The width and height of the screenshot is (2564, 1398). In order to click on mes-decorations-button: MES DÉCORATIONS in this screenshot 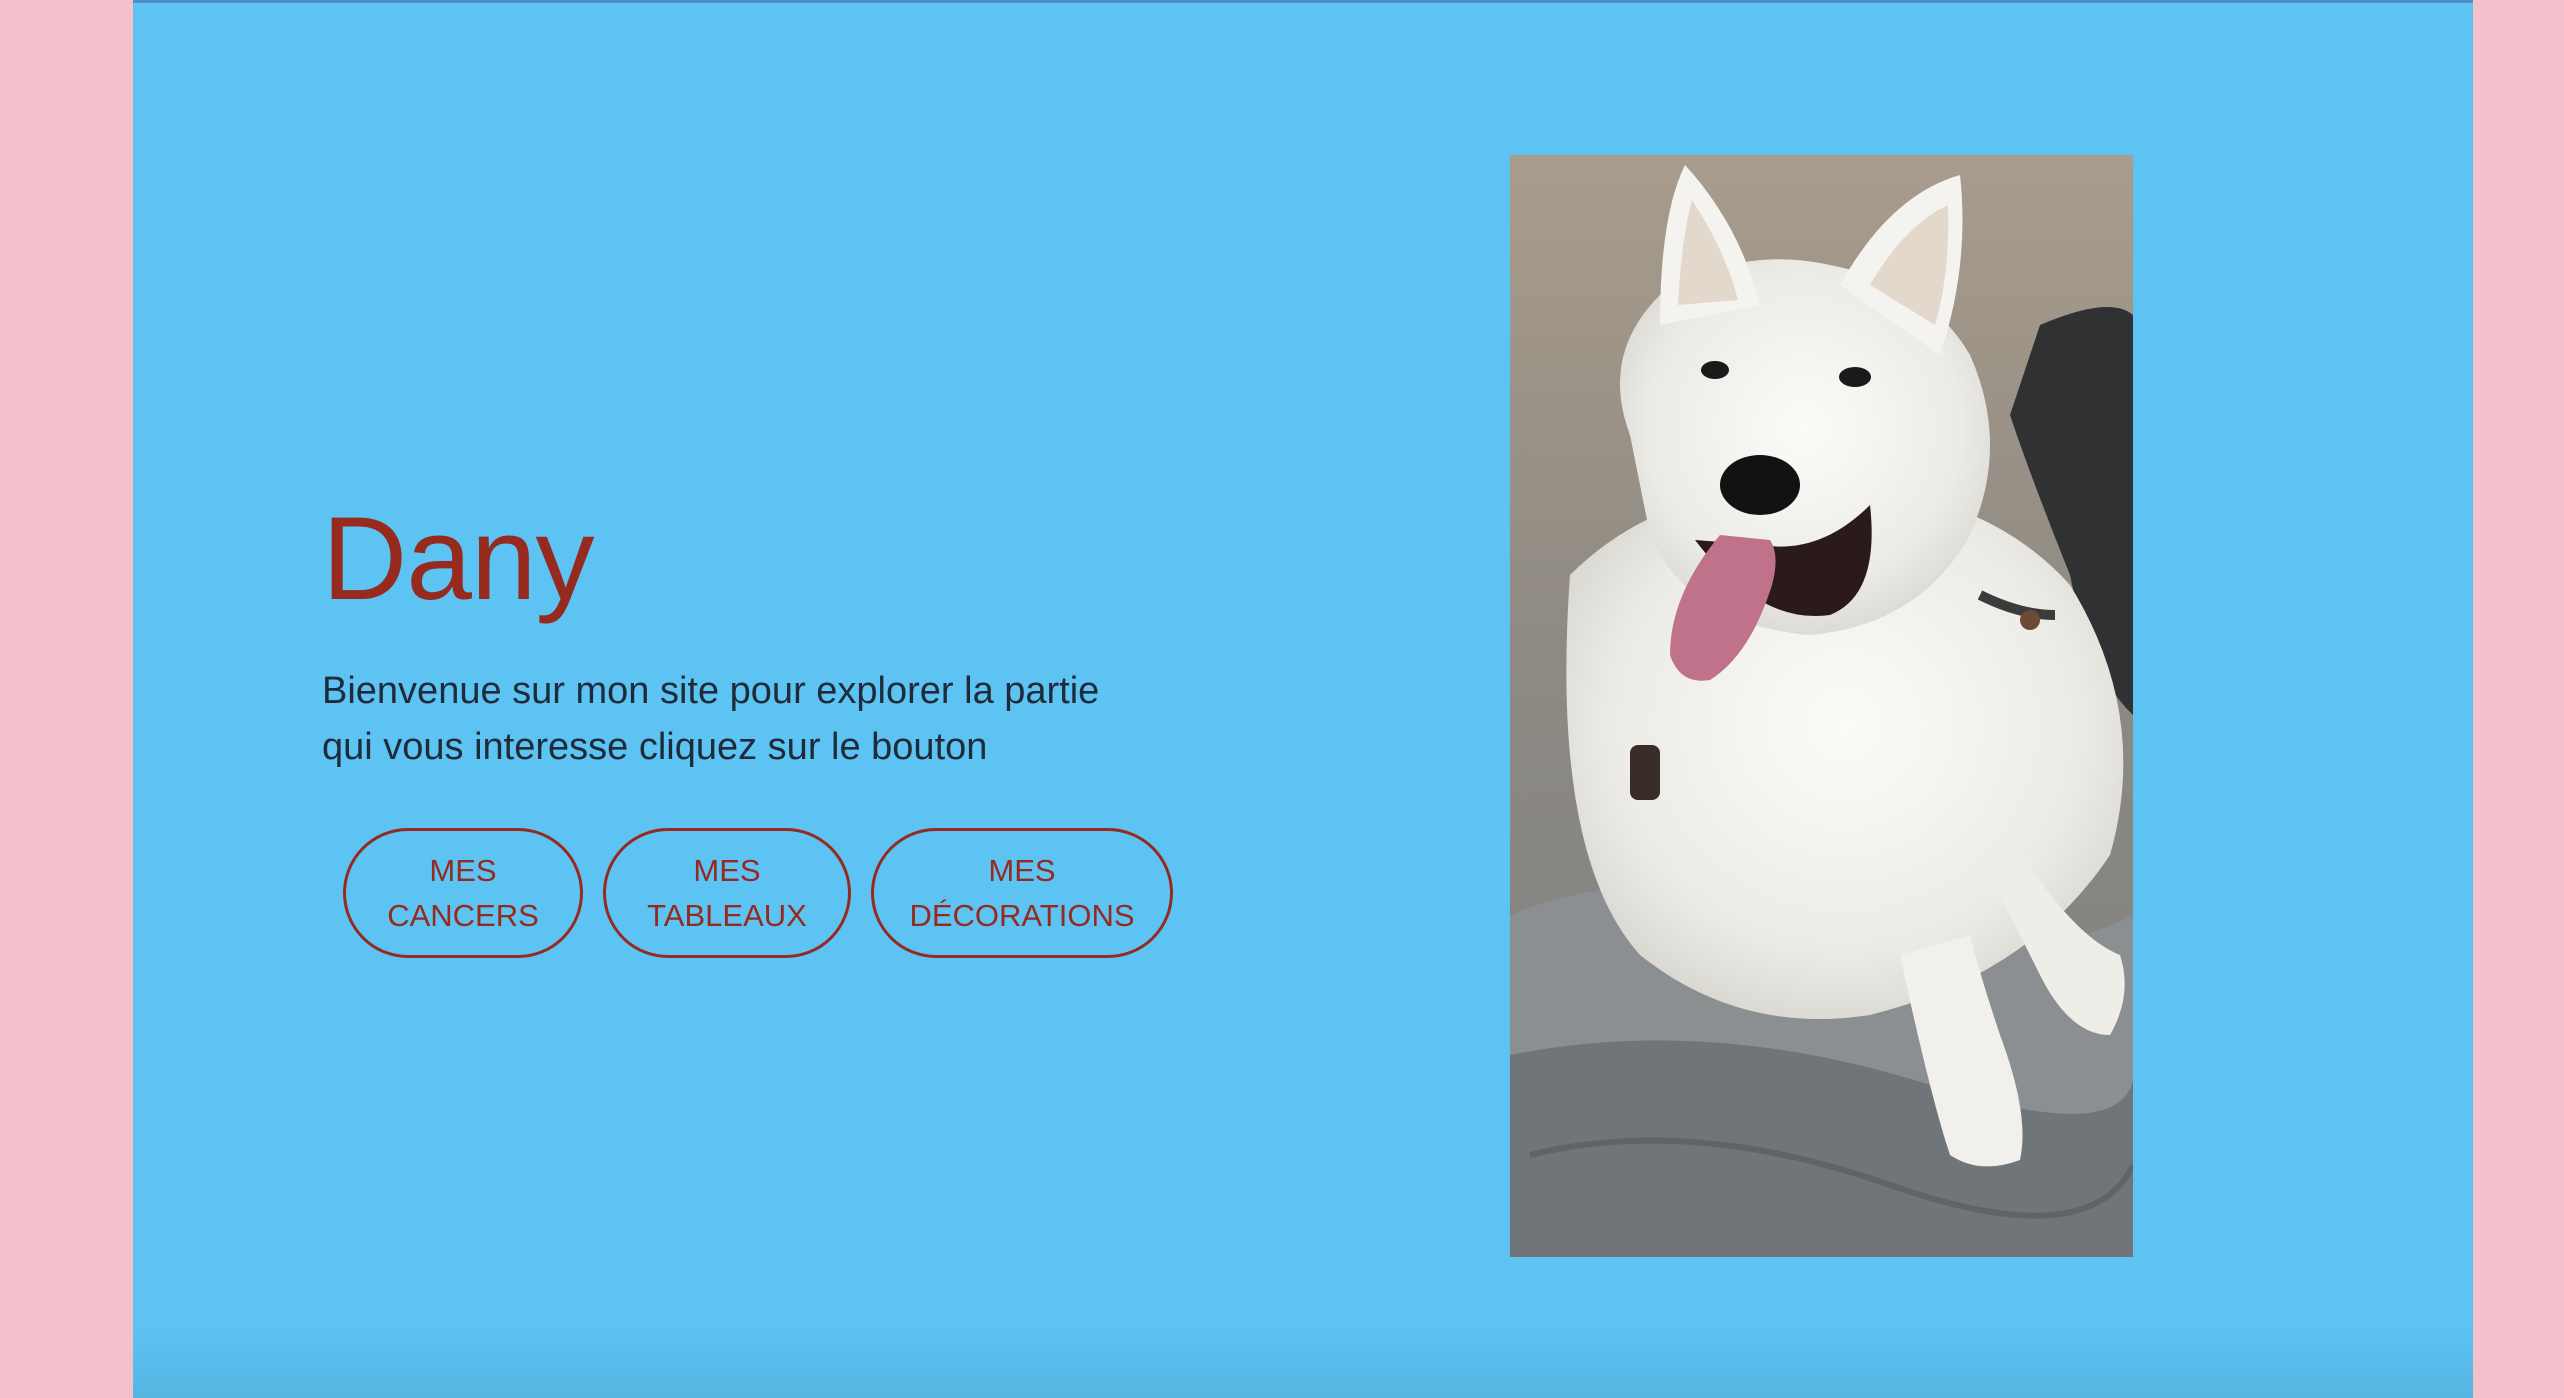, I will do `click(1022, 893)`.